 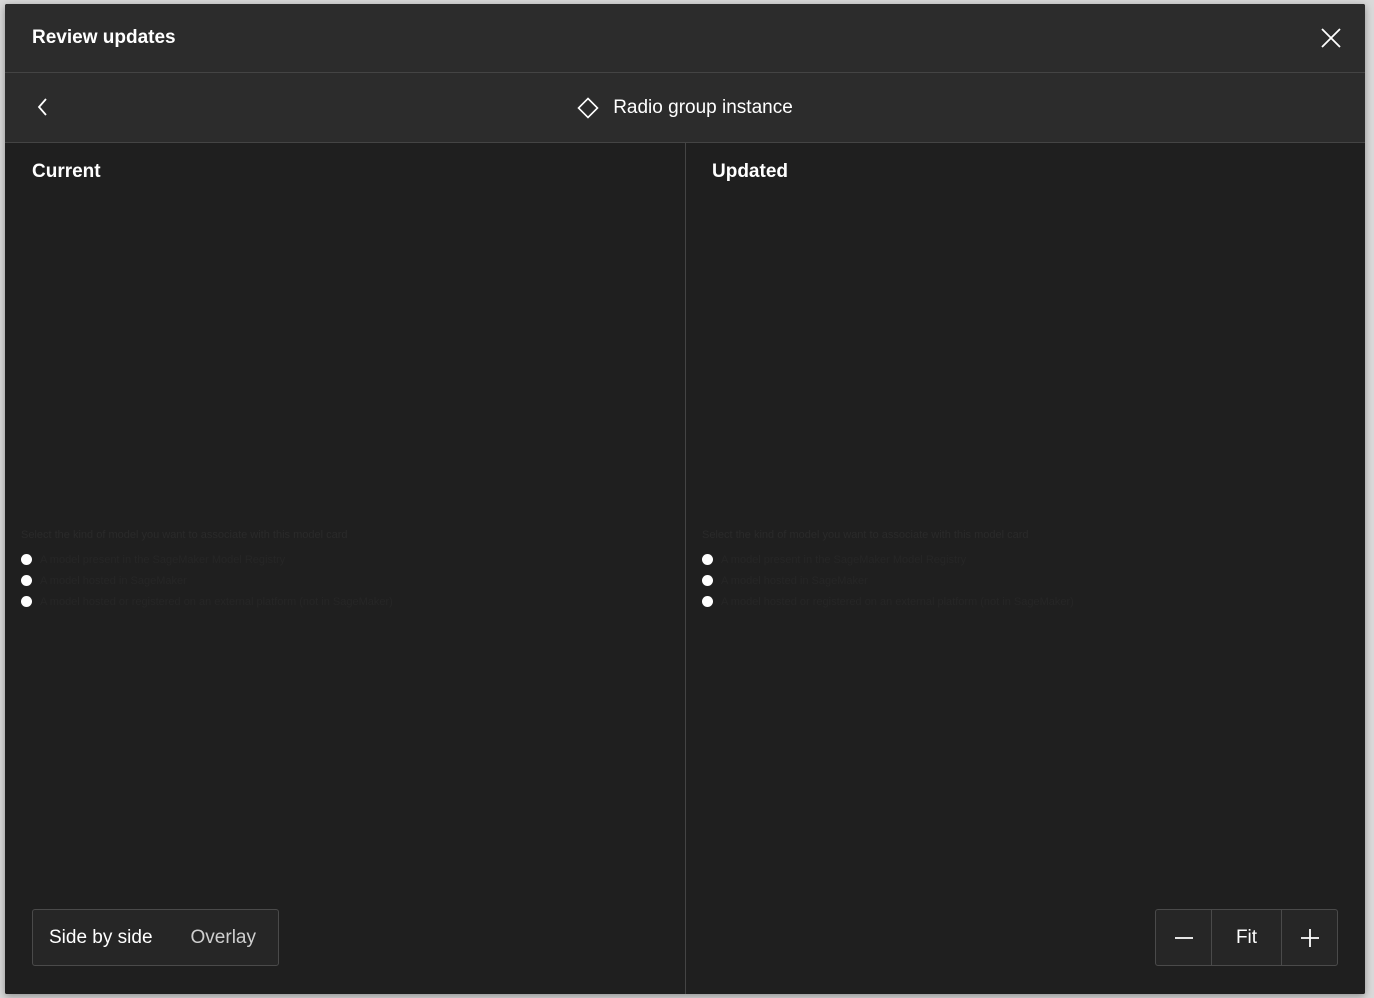 I want to click on dialog-title: Review updates, so click(x=104, y=37).